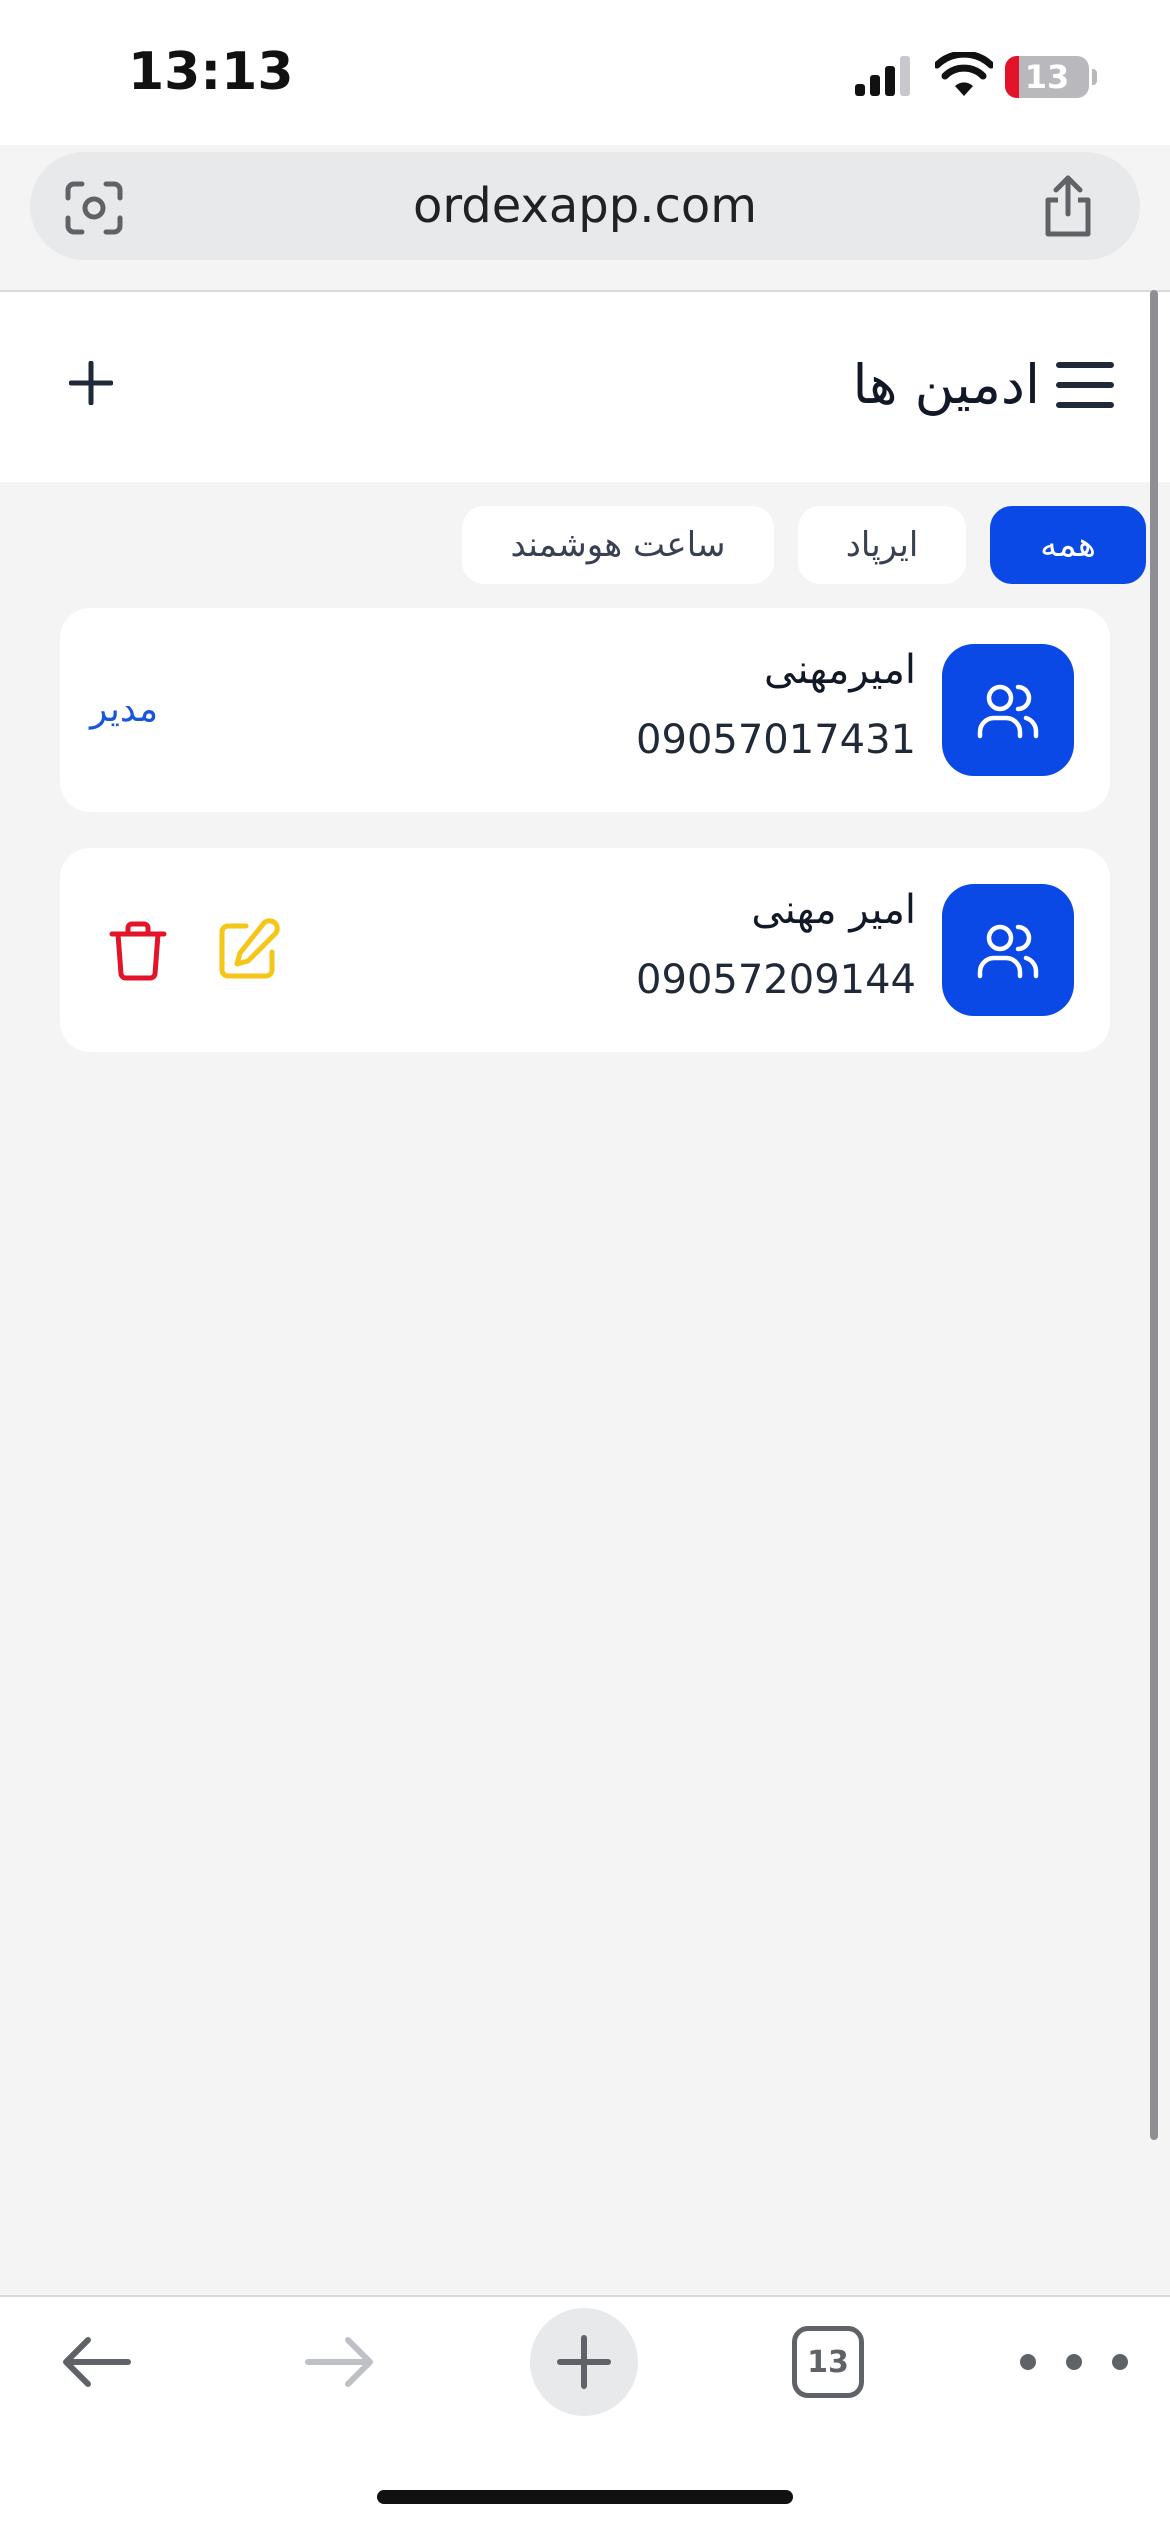  What do you see at coordinates (1068, 545) in the screenshot?
I see `tab-all: همه` at bounding box center [1068, 545].